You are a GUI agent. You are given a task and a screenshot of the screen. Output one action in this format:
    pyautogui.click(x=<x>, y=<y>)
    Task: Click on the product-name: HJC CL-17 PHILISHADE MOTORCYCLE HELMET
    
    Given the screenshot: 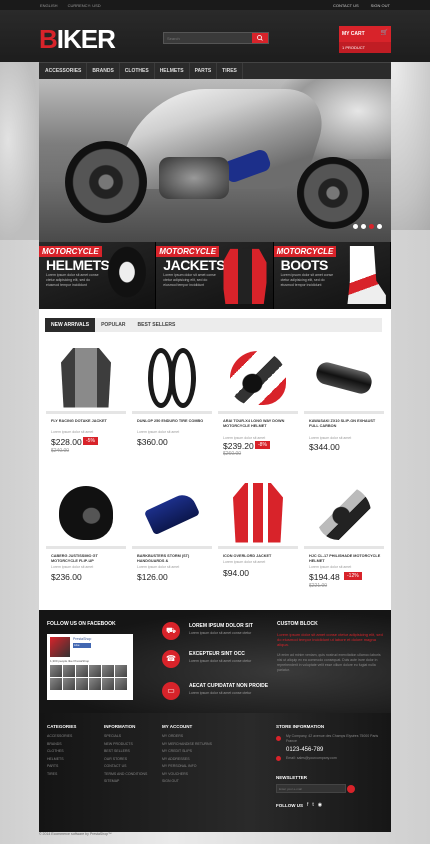 What is the action you would take?
    pyautogui.click(x=345, y=559)
    